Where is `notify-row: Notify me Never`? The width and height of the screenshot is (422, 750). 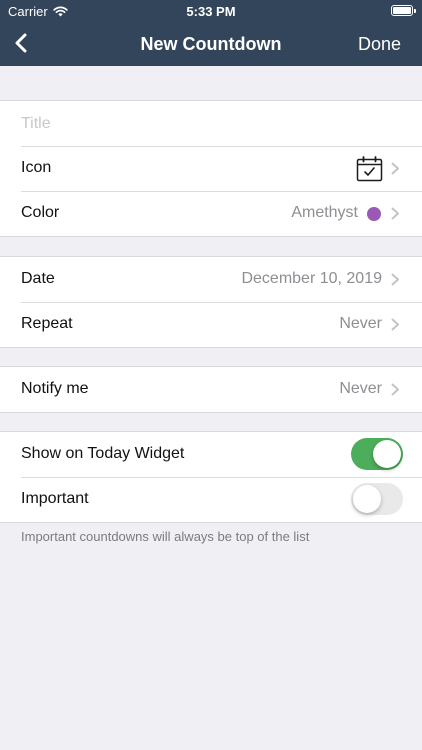
notify-row: Notify me Never is located at coordinates (211, 389).